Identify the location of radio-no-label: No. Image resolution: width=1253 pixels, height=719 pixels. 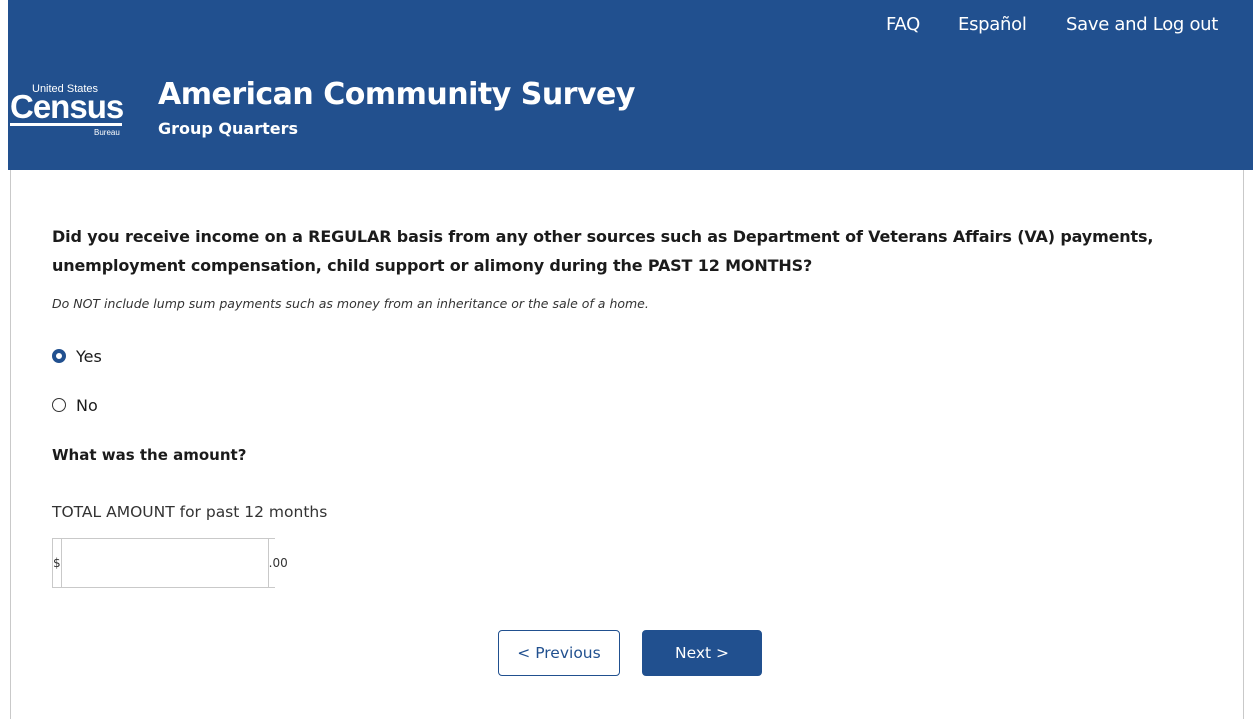
(87, 405).